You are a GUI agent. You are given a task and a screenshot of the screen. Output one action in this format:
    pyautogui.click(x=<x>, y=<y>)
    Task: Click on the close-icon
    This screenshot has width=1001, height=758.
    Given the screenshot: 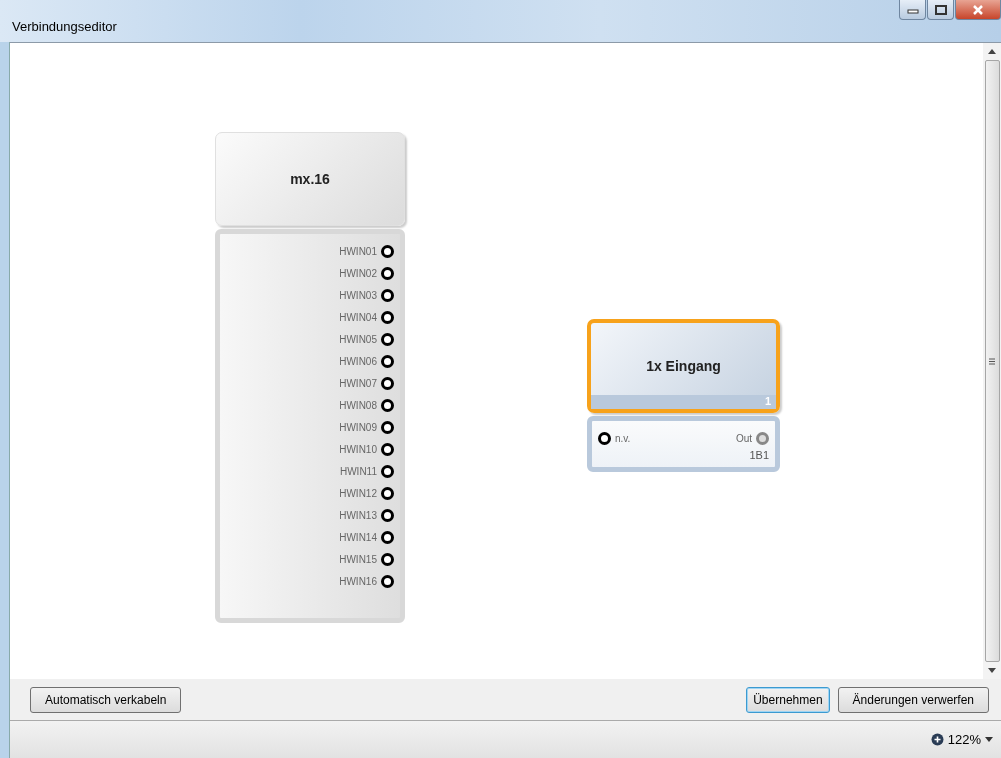 What is the action you would take?
    pyautogui.click(x=978, y=9)
    